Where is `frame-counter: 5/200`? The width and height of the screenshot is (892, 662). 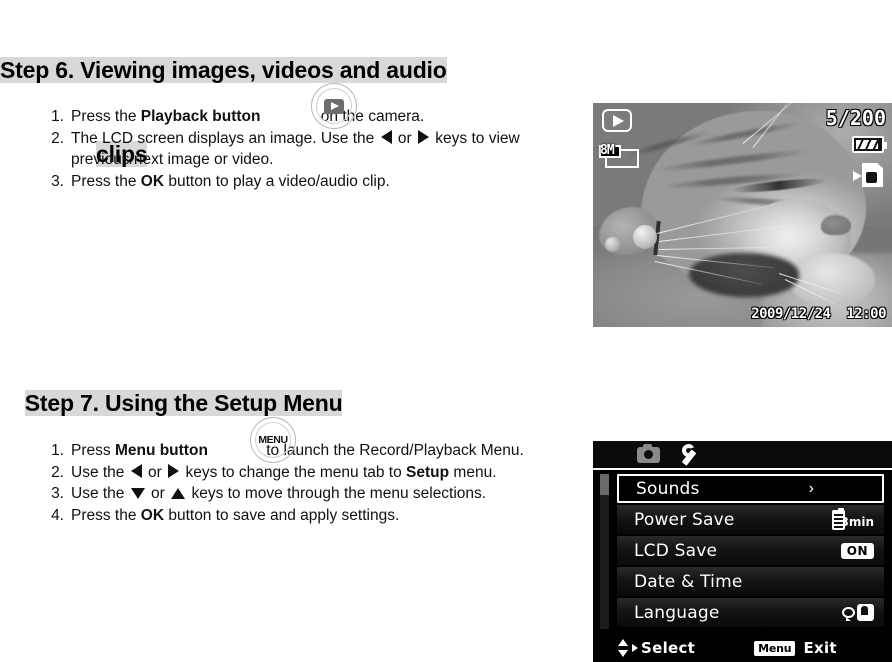
frame-counter: 5/200 is located at coordinates (855, 118).